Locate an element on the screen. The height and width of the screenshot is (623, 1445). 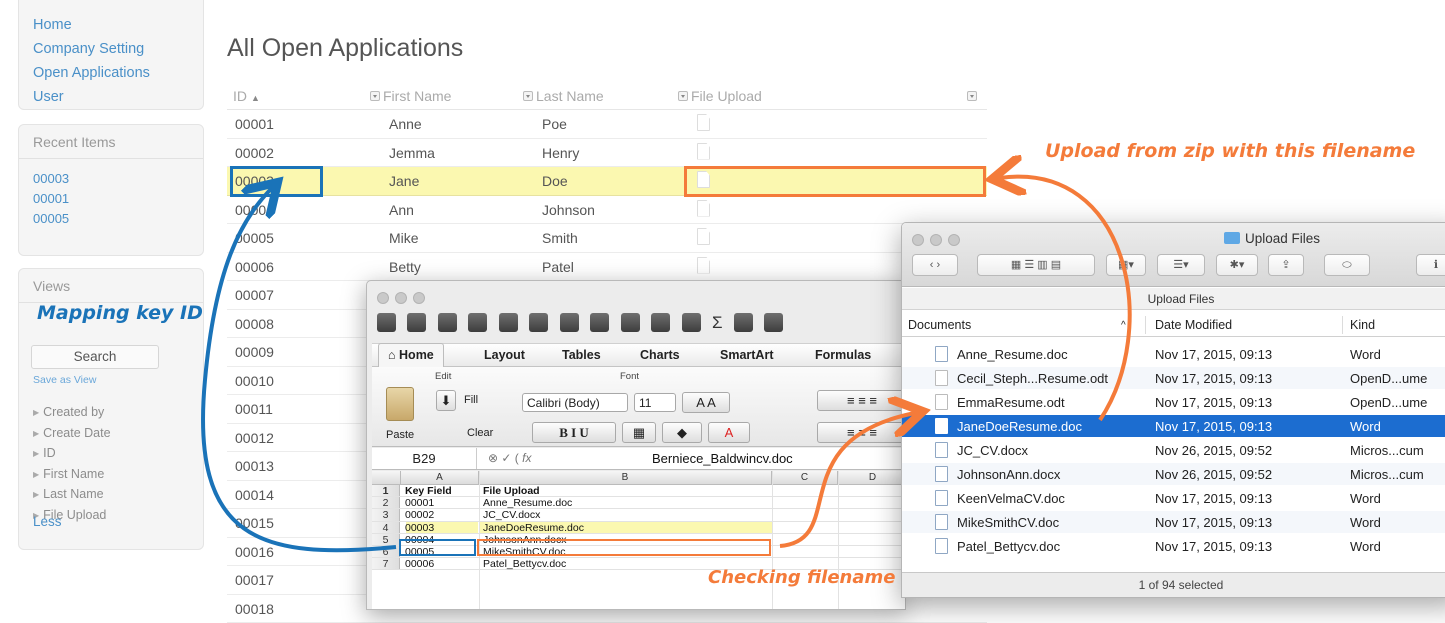
sort-ascending-icon: ^ is located at coordinates (1123, 325).